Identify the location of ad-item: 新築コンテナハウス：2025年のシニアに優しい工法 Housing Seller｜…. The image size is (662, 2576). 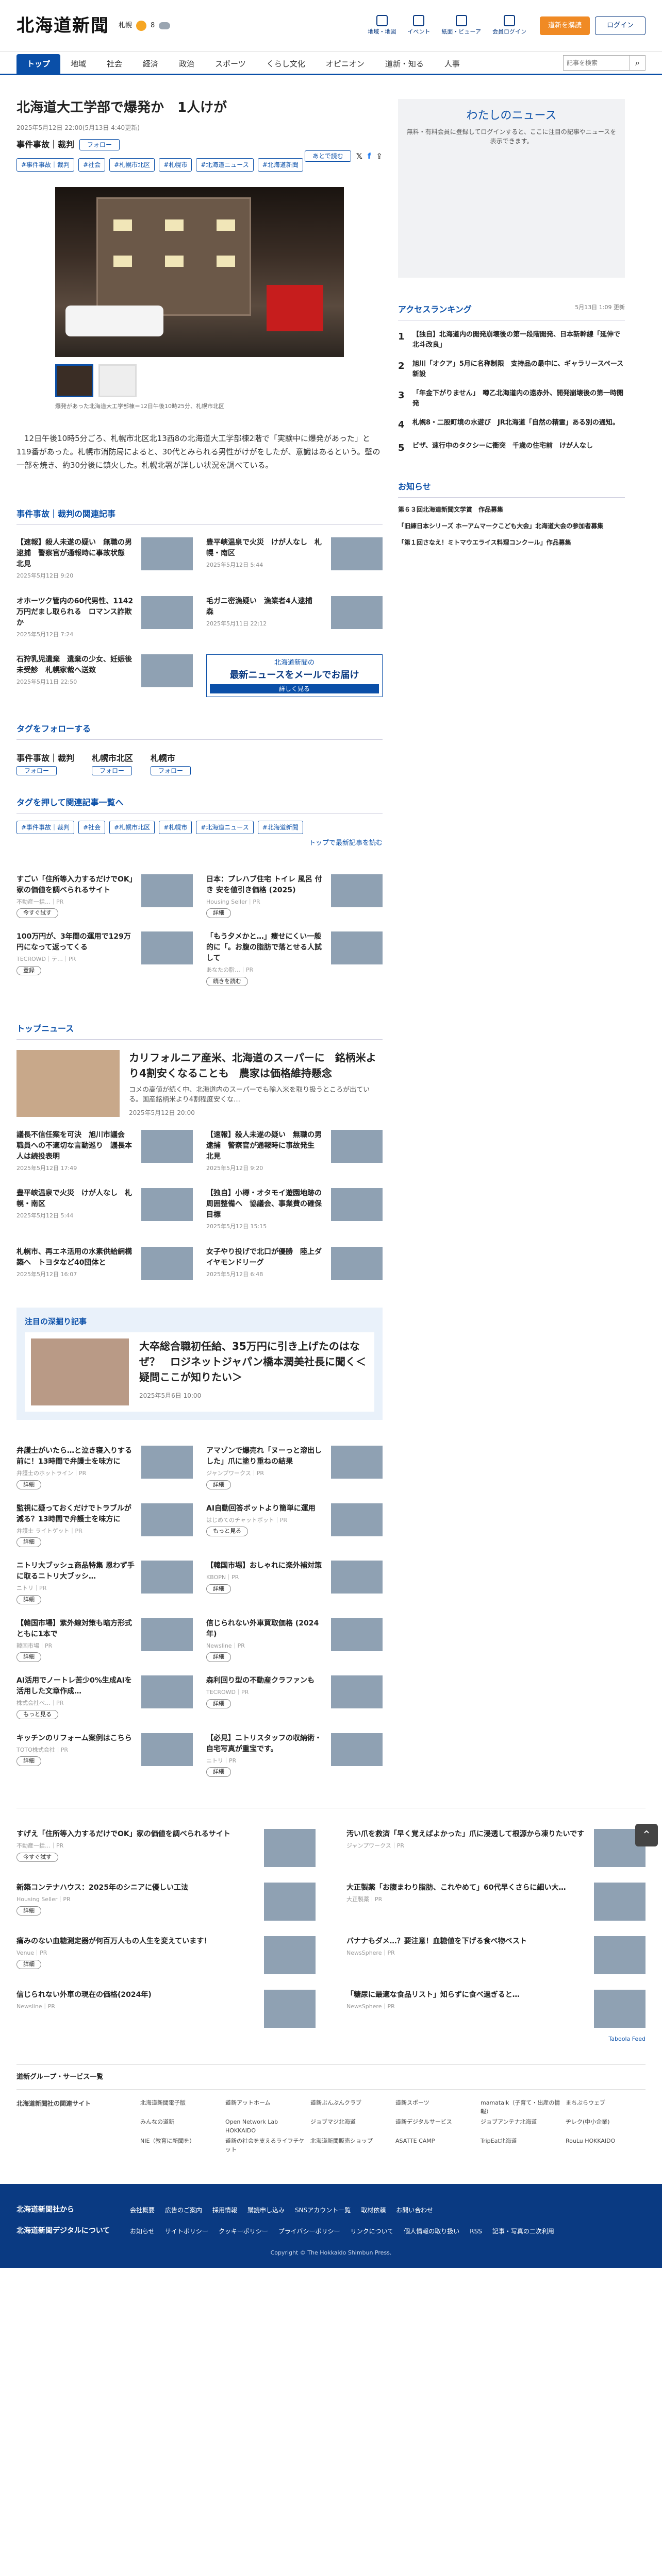
(166, 1902).